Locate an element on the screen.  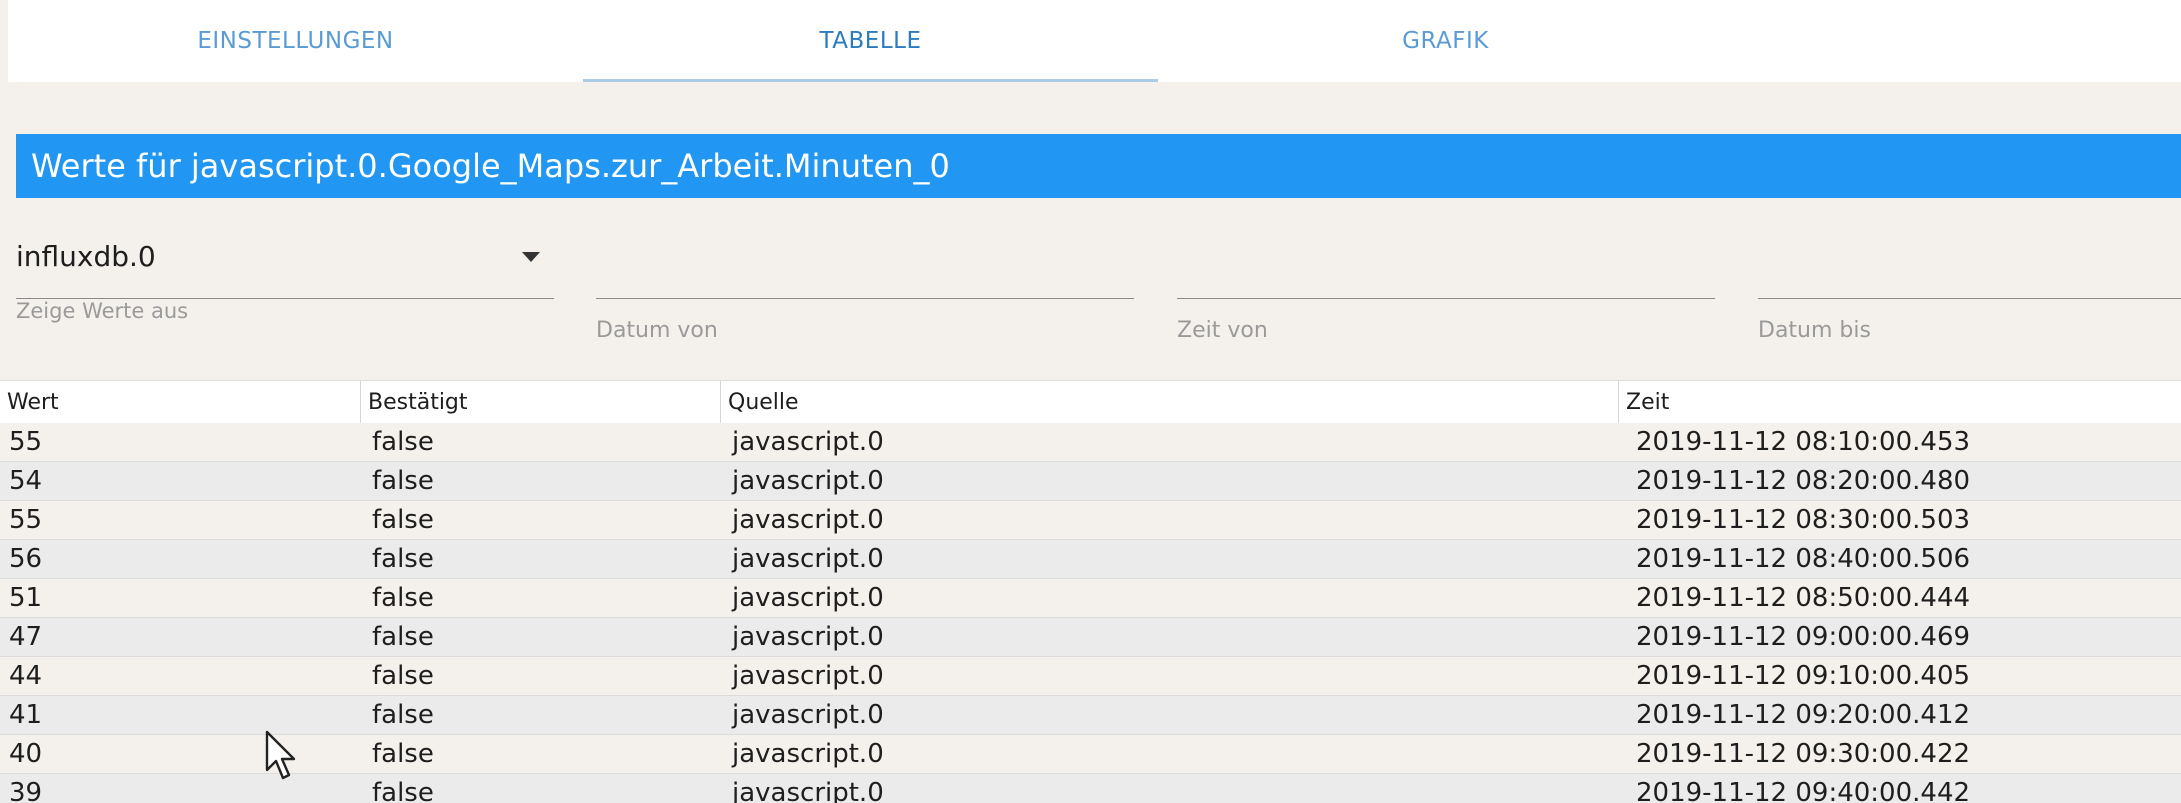
date-from-field is located at coordinates (865, 264).